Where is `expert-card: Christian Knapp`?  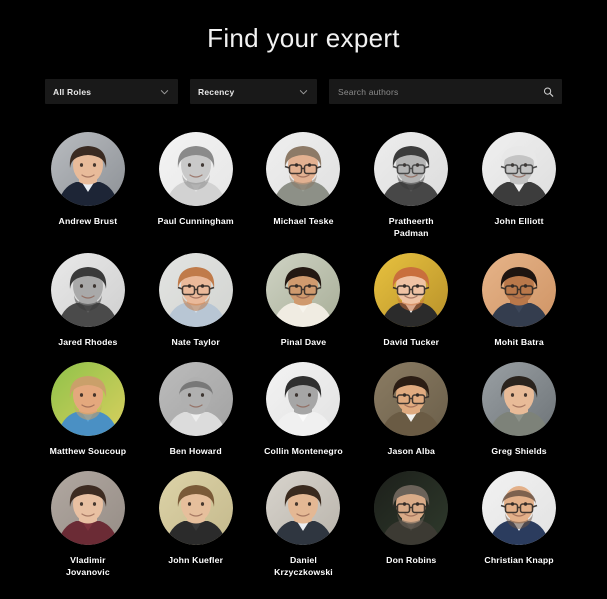
expert-card: Christian Knapp is located at coordinates (519, 523).